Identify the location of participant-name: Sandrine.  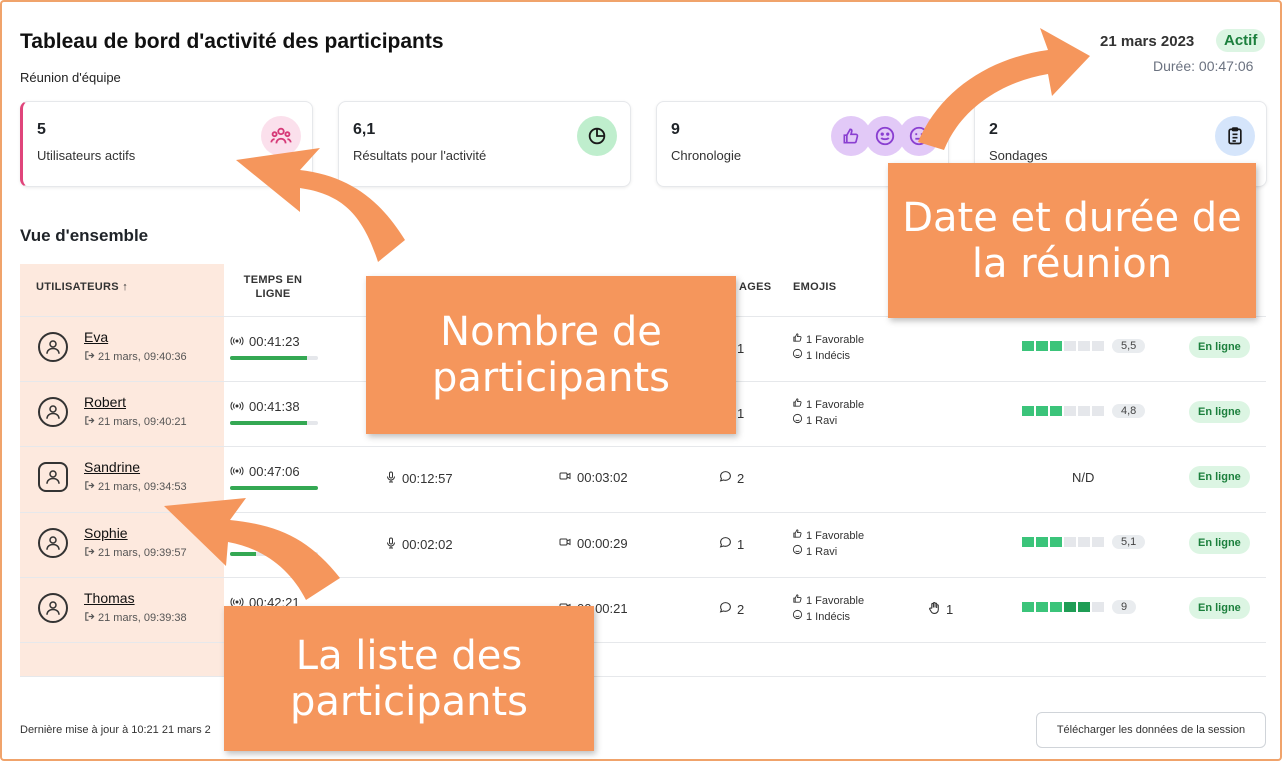
(112, 467).